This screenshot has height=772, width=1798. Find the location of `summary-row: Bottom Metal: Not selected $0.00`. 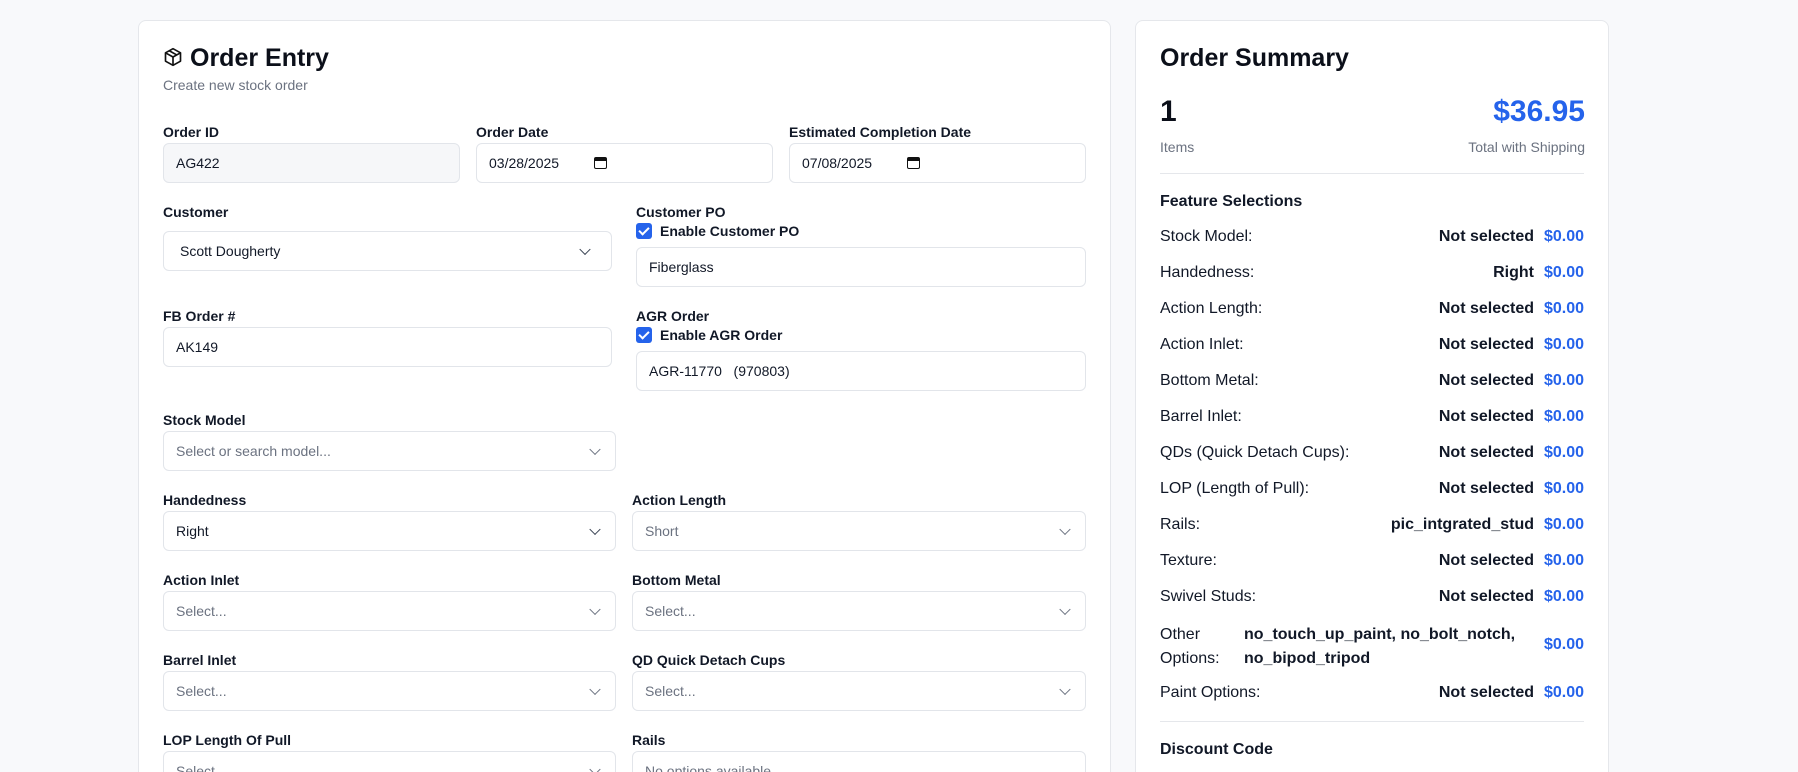

summary-row: Bottom Metal: Not selected $0.00 is located at coordinates (1372, 384).